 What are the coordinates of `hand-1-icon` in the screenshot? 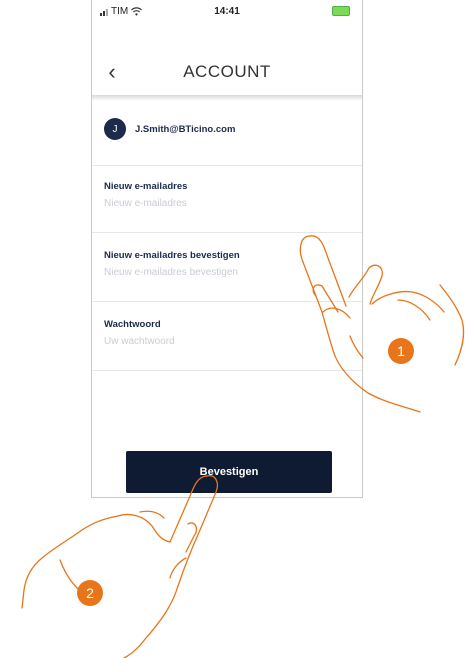 It's located at (360, 324).